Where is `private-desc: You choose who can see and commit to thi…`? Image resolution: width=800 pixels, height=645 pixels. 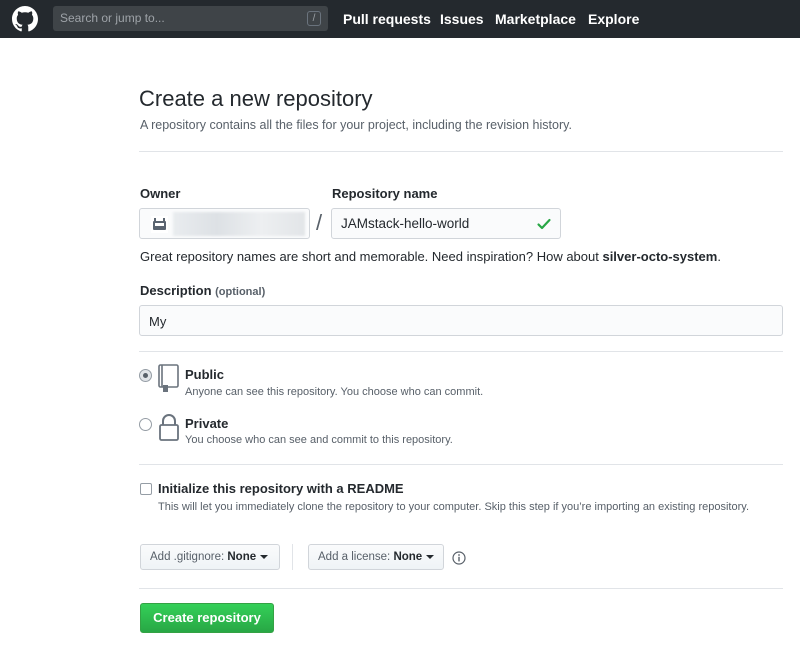
private-desc: You choose who can see and commit to thi… is located at coordinates (319, 440).